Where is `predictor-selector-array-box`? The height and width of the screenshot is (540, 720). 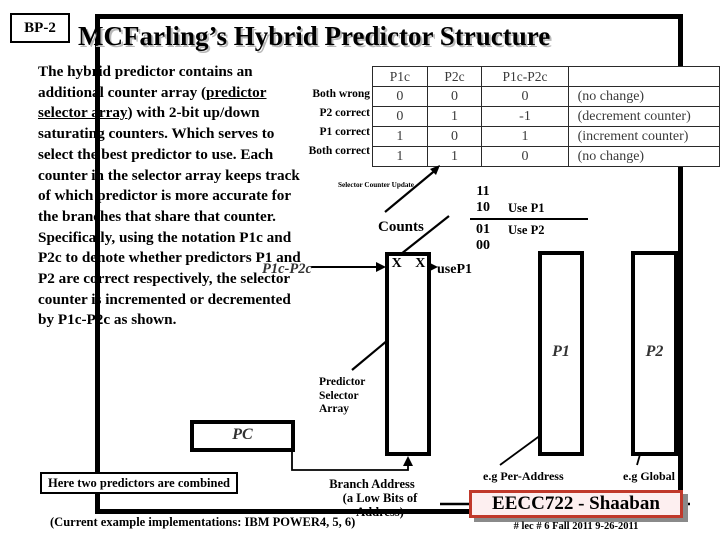
predictor-selector-array-box is located at coordinates (408, 354).